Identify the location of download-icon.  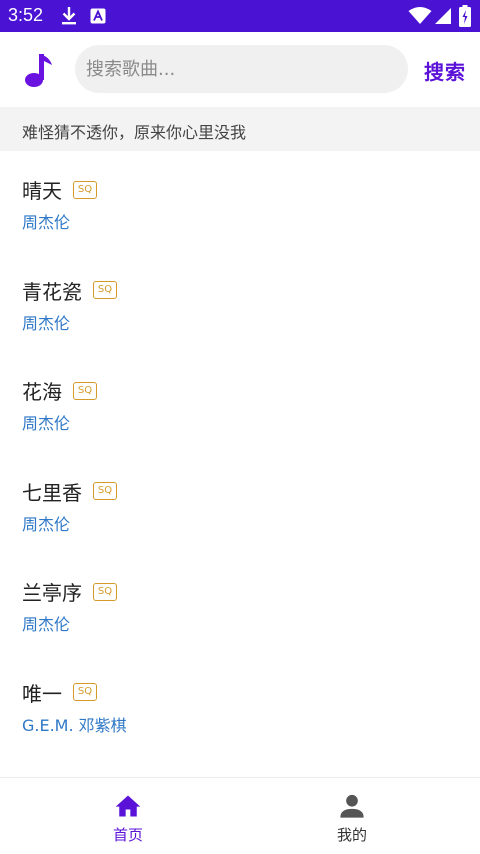
(69, 16).